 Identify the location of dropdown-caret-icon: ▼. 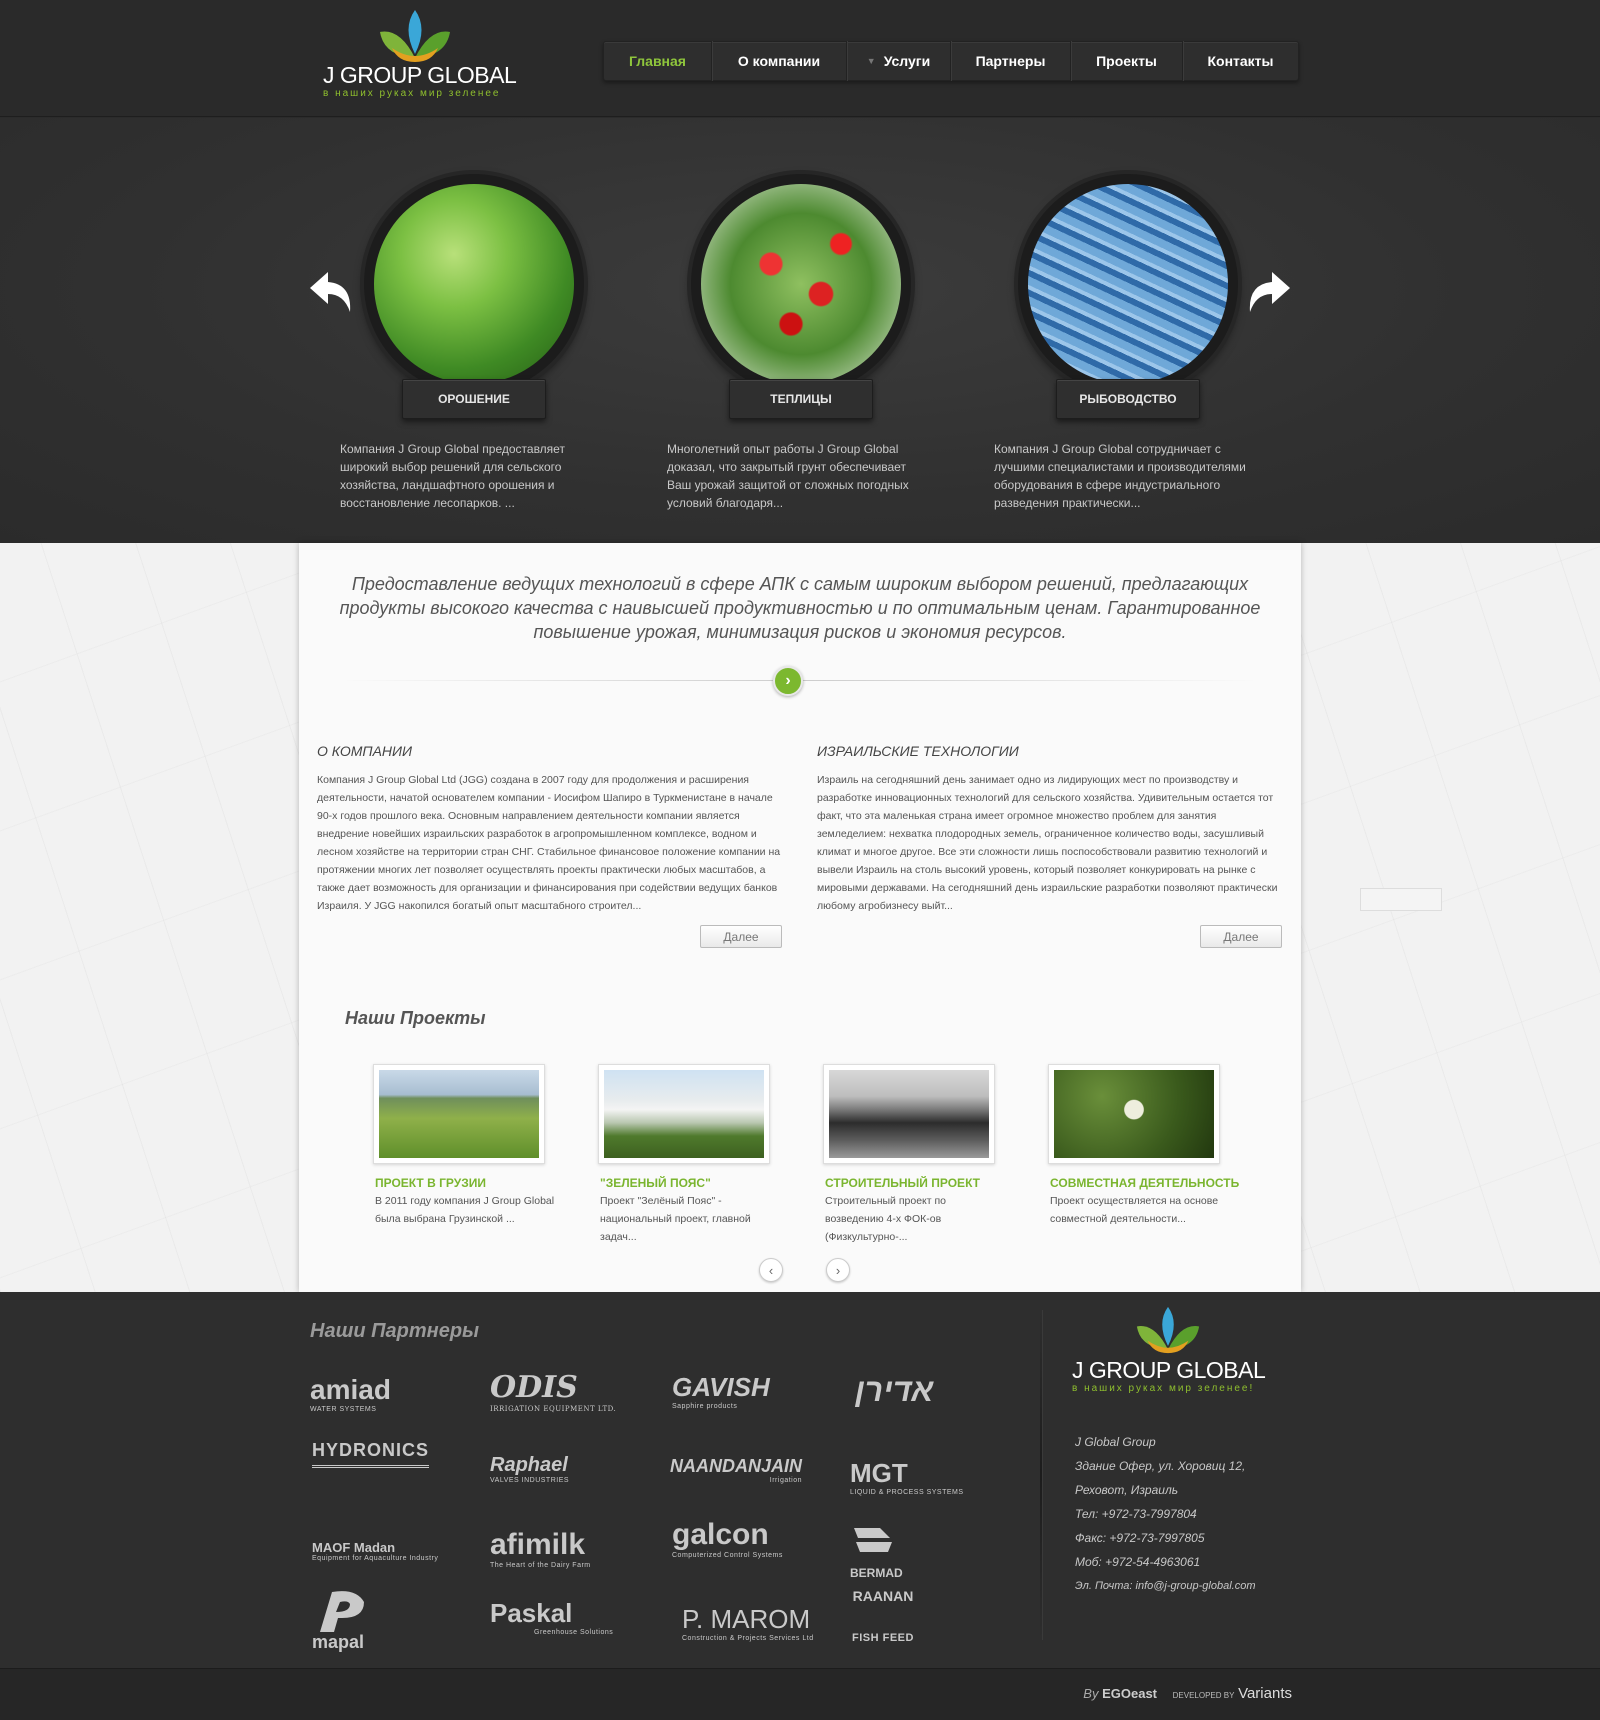
(871, 61).